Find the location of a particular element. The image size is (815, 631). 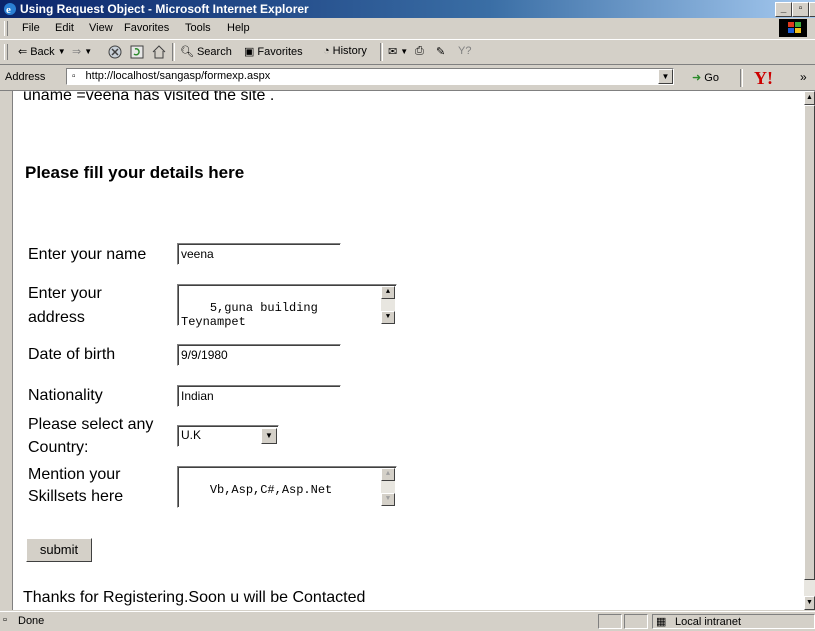

form-heading: Please fill your details here is located at coordinates (135, 172).